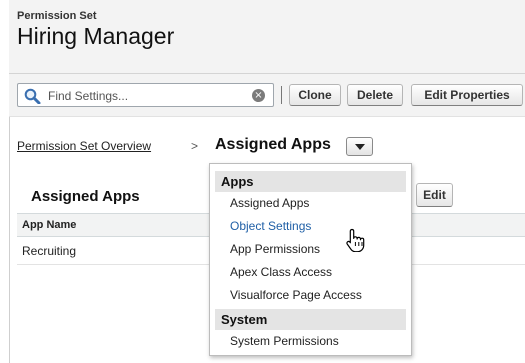  Describe the element at coordinates (96, 36) in the screenshot. I see `page-title: Hiring Manager` at that location.